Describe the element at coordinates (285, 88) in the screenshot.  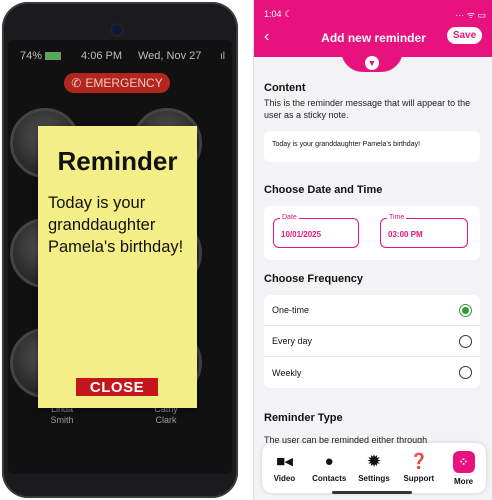
I see `content-section-title: Content` at that location.